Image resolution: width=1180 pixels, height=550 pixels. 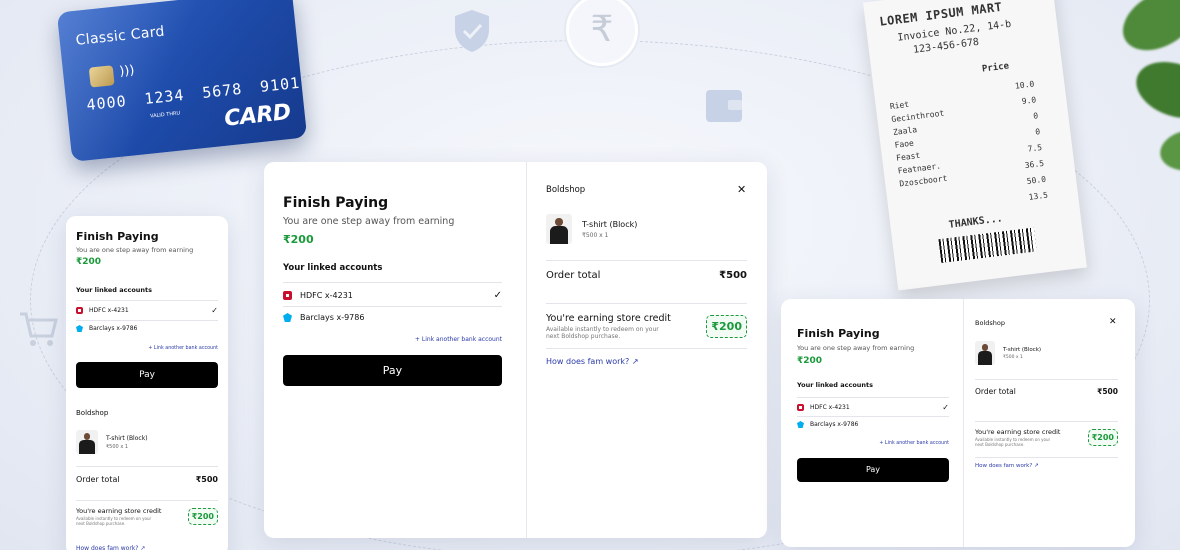 What do you see at coordinates (995, 68) in the screenshot?
I see `receipt-price-header: Price` at bounding box center [995, 68].